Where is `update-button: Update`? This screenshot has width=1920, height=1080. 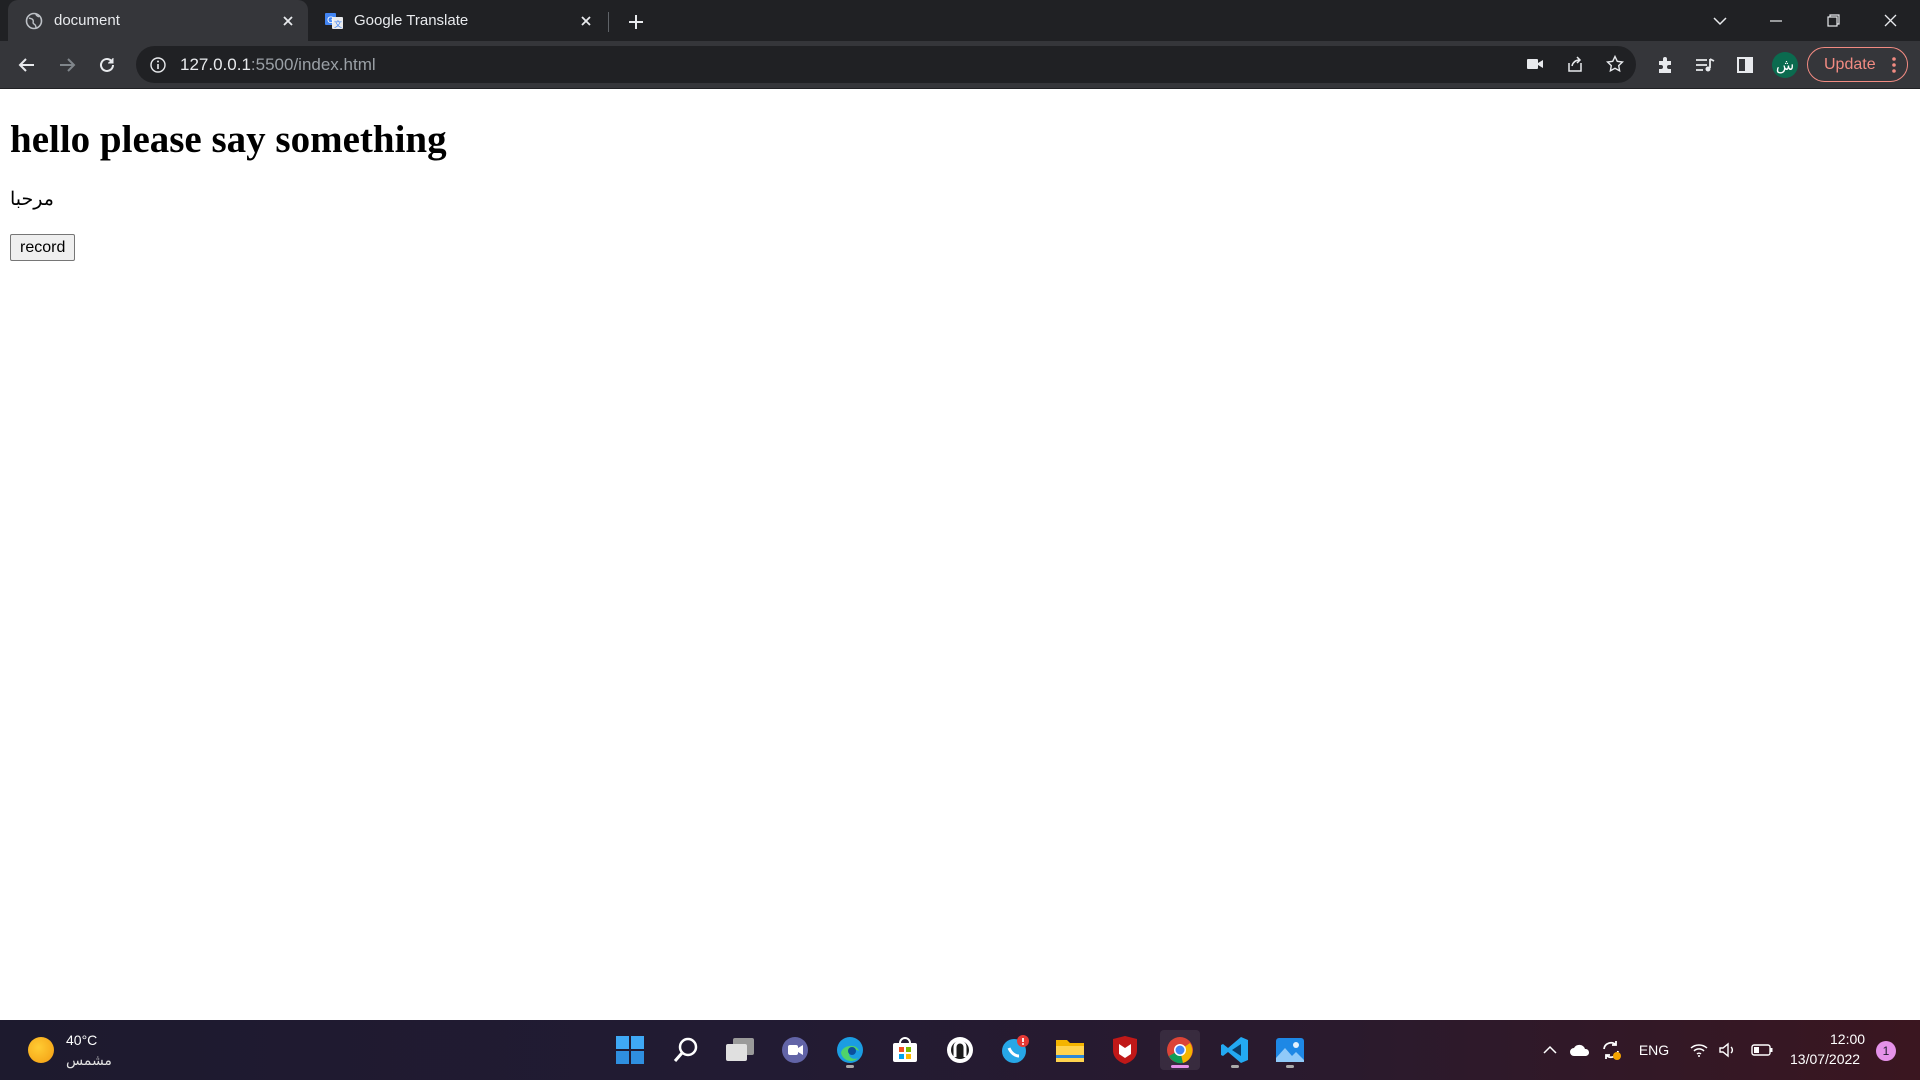
update-button: Update is located at coordinates (1857, 64).